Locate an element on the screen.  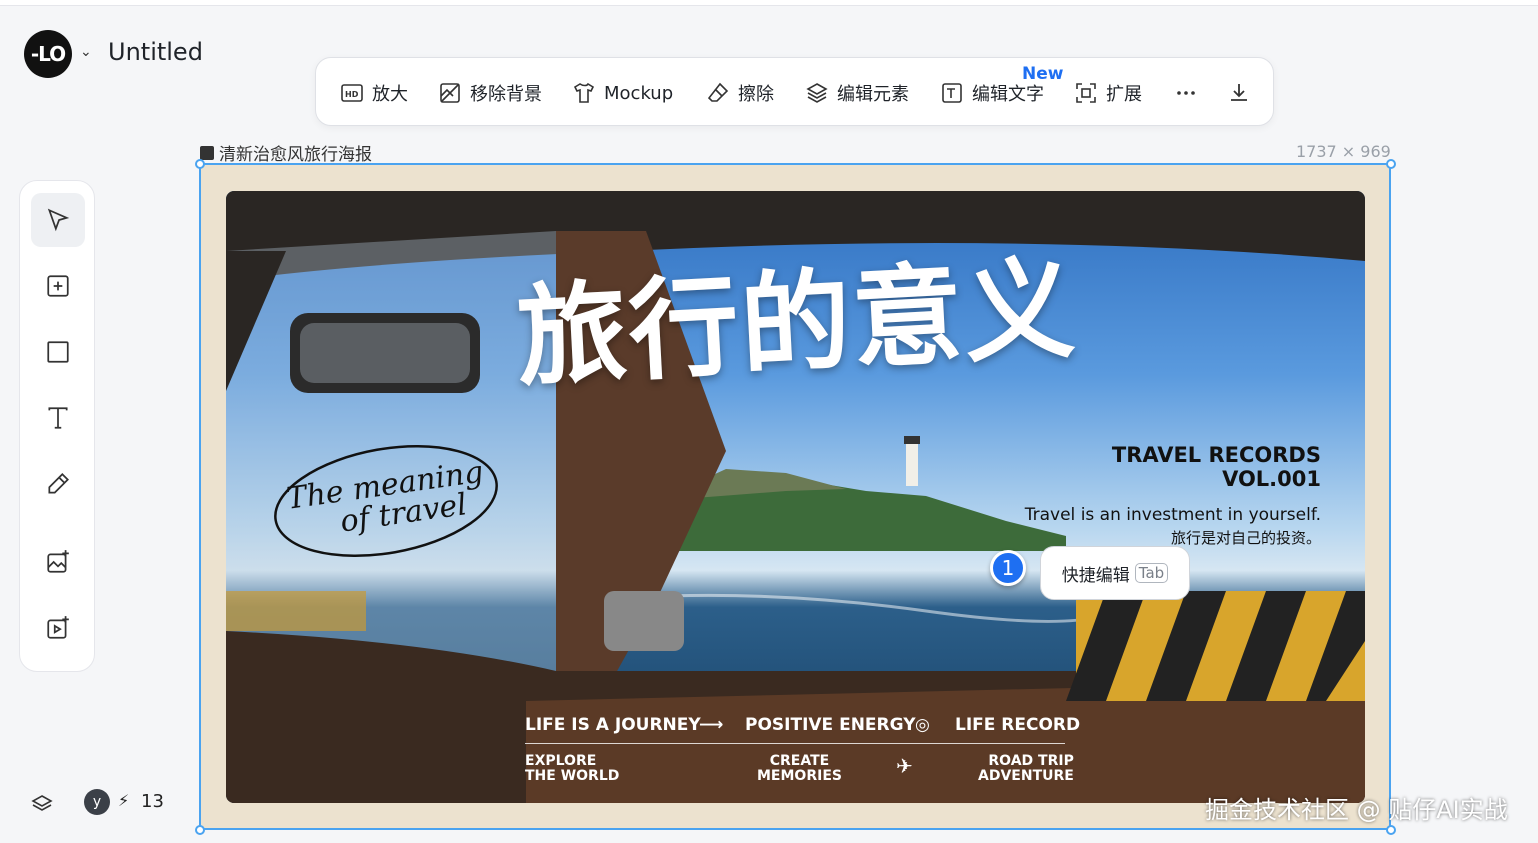
image-generate-tool is located at coordinates (58, 562).